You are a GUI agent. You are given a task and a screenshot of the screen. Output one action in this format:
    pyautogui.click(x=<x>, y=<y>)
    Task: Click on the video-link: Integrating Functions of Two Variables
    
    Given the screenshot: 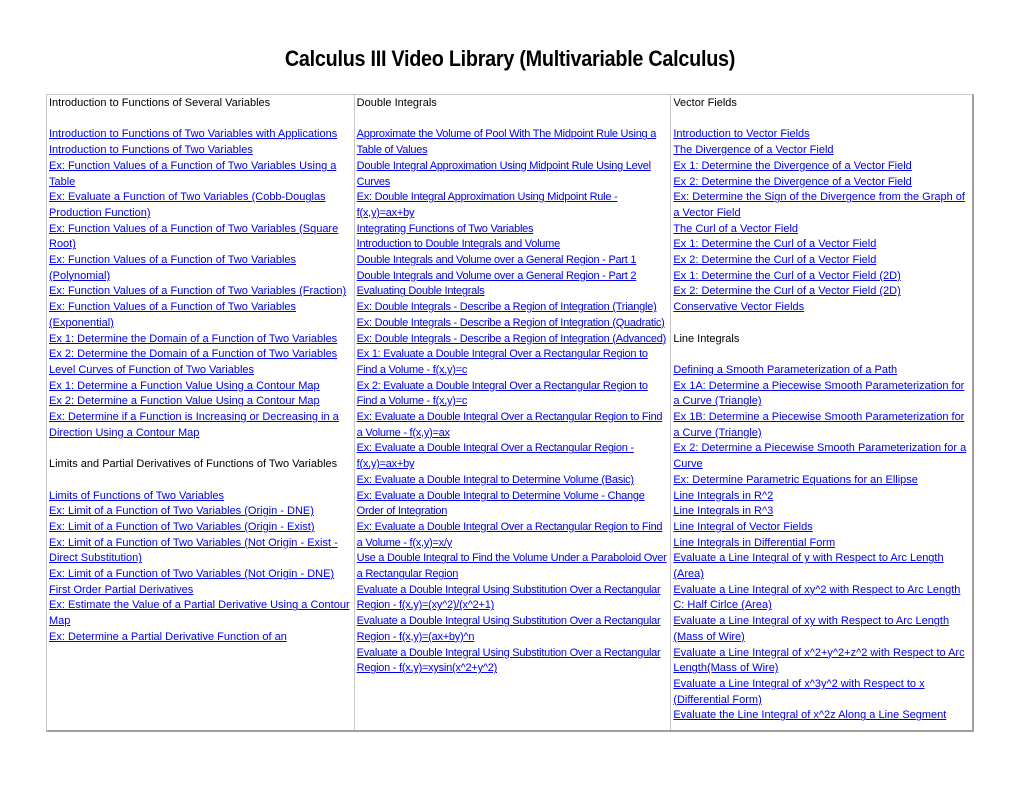 What is the action you would take?
    pyautogui.click(x=513, y=230)
    